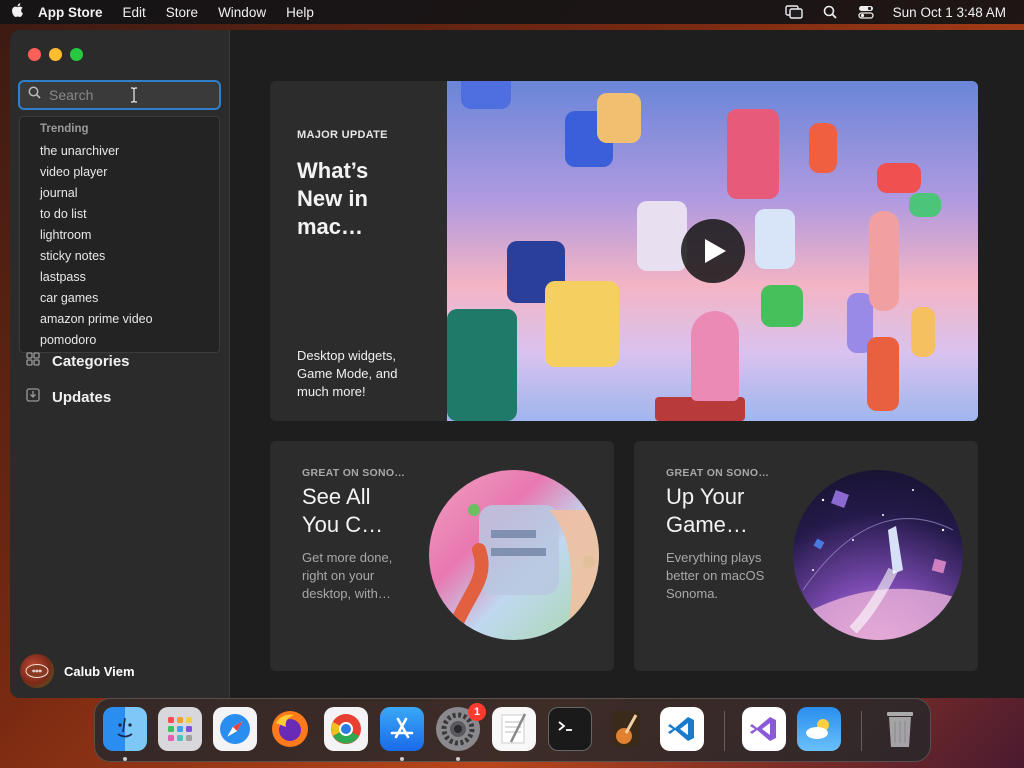 This screenshot has height=768, width=1024. I want to click on suggestion-item: car games, so click(119, 298).